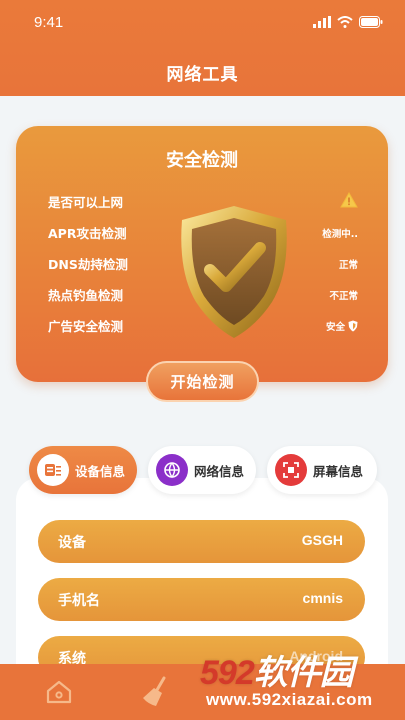  I want to click on info-key: 手机名, so click(79, 601).